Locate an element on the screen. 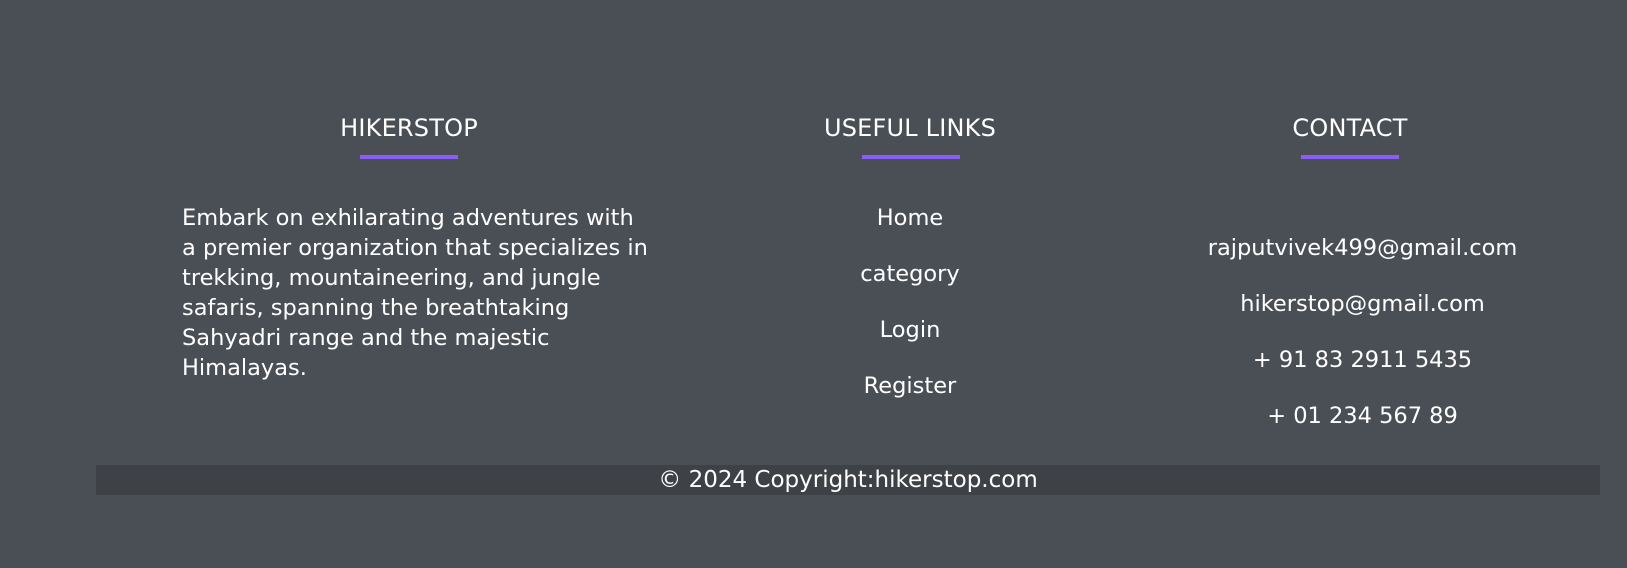 The width and height of the screenshot is (1627, 568). contact-email-primary: rajputvivek499@gmail.com is located at coordinates (1362, 248).